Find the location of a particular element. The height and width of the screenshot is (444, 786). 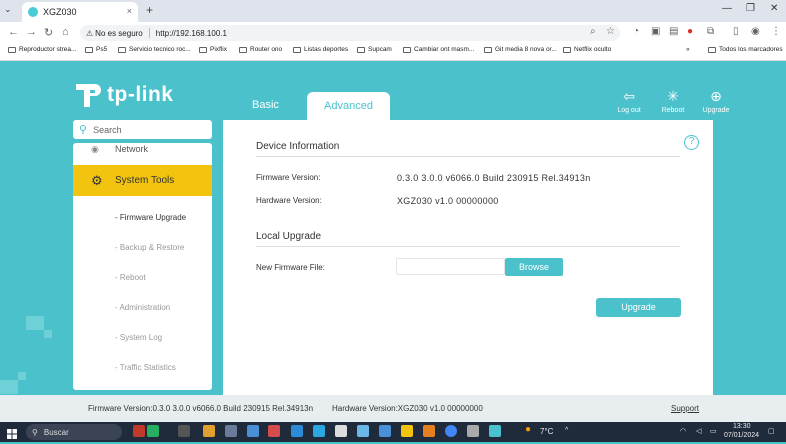

help-icon: ? is located at coordinates (691, 142).